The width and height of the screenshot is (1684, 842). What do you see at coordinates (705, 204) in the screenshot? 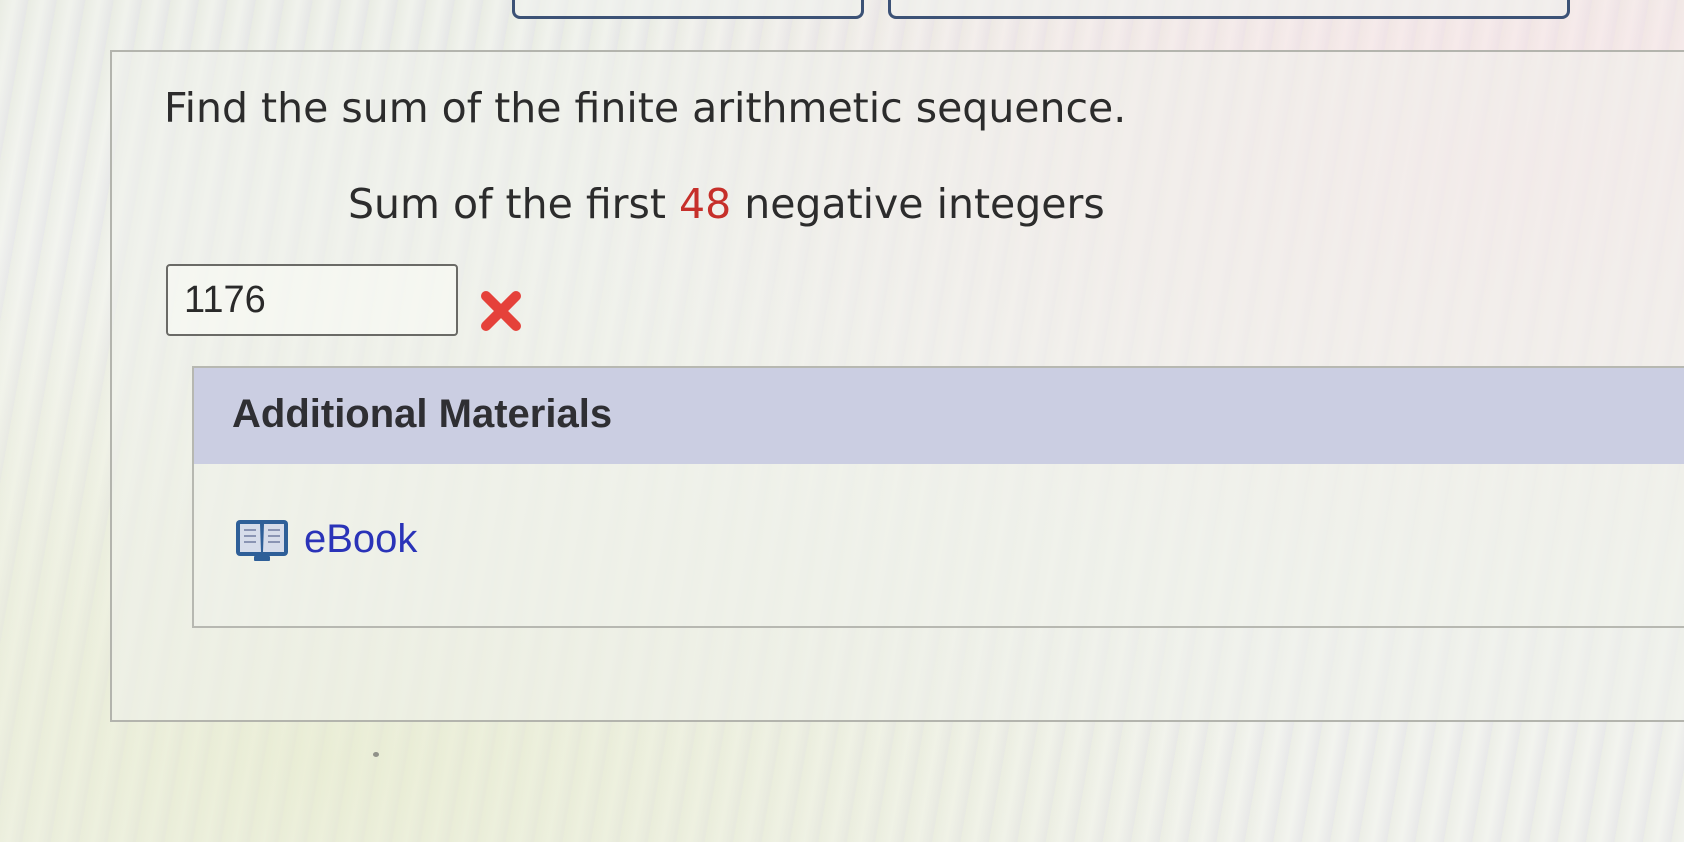
I see `prompt-number: 48` at bounding box center [705, 204].